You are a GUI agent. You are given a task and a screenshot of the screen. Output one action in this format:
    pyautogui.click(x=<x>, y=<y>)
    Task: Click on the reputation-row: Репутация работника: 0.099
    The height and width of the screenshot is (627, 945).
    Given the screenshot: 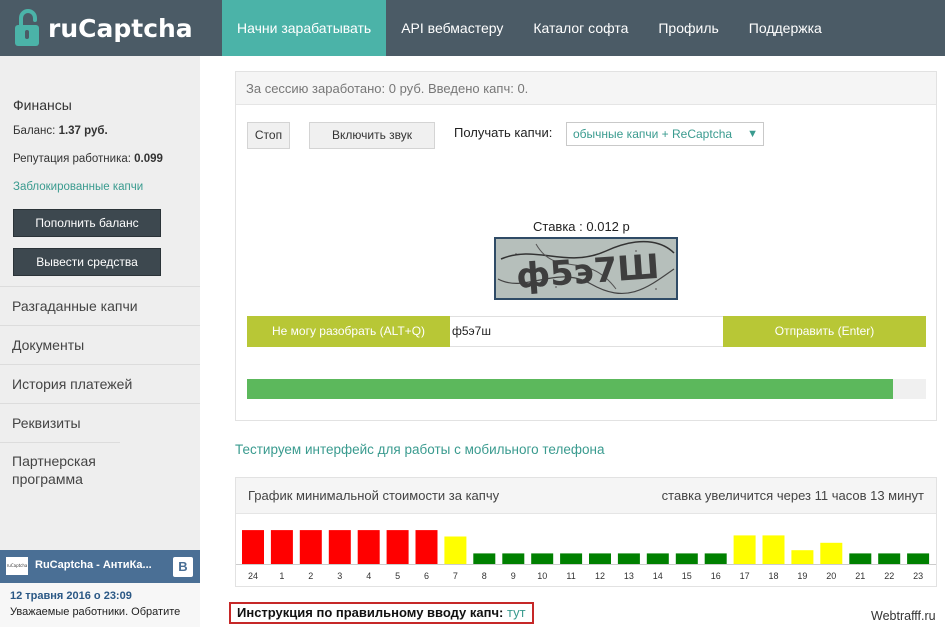 What is the action you would take?
    pyautogui.click(x=88, y=159)
    